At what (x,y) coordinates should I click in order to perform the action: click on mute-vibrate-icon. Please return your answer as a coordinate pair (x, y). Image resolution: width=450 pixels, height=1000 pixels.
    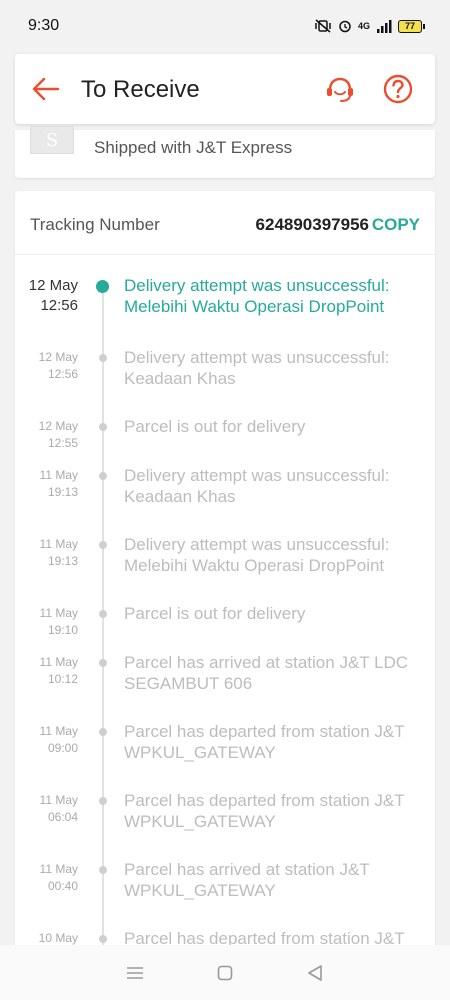
    Looking at the image, I should click on (323, 26).